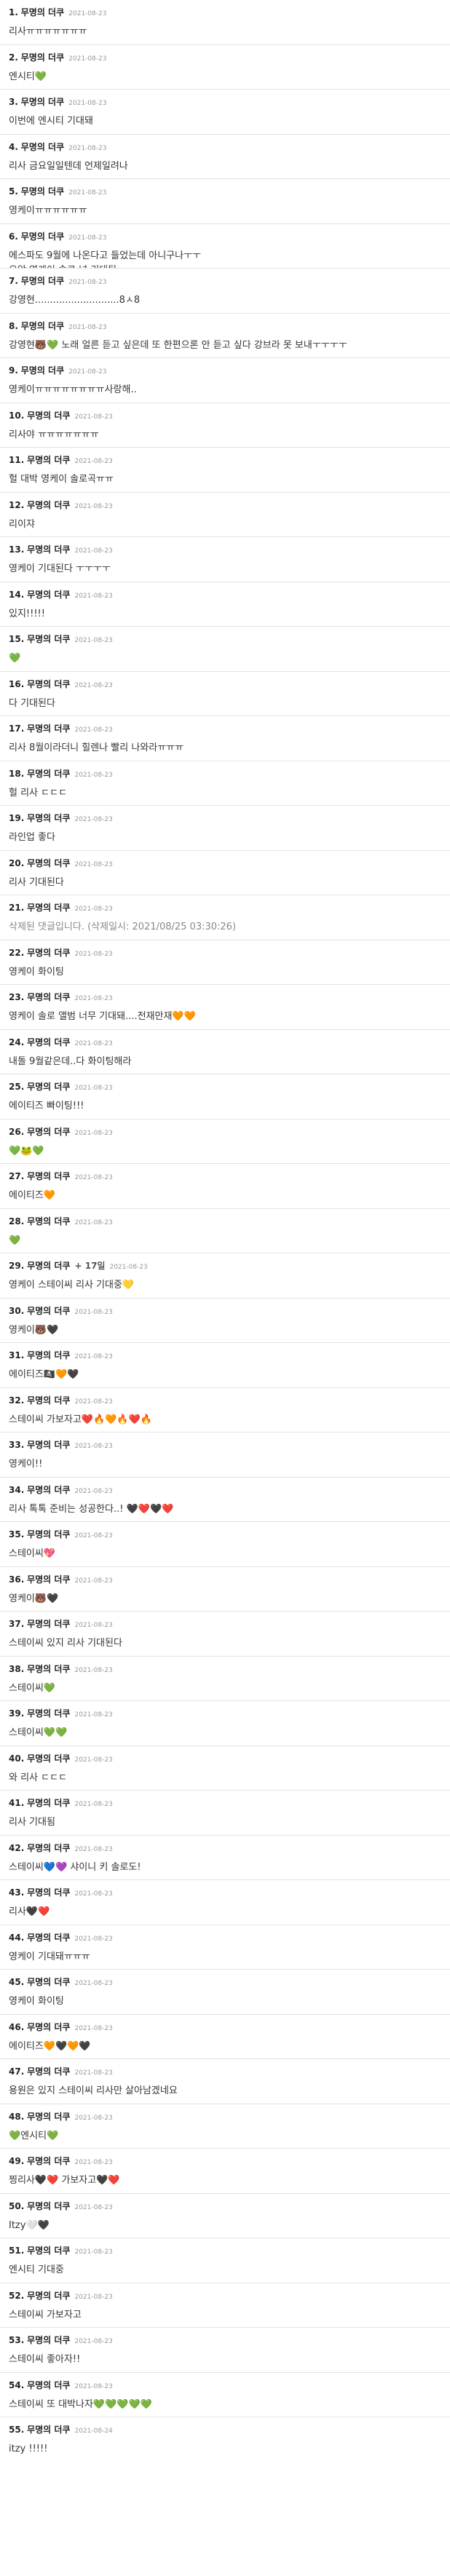 This screenshot has height=2576, width=450. I want to click on comment-item: 49. 무명의 더쿠 2021-08-23 찡리사🖤❤️ 가보자고🖤❤️, so click(225, 2171).